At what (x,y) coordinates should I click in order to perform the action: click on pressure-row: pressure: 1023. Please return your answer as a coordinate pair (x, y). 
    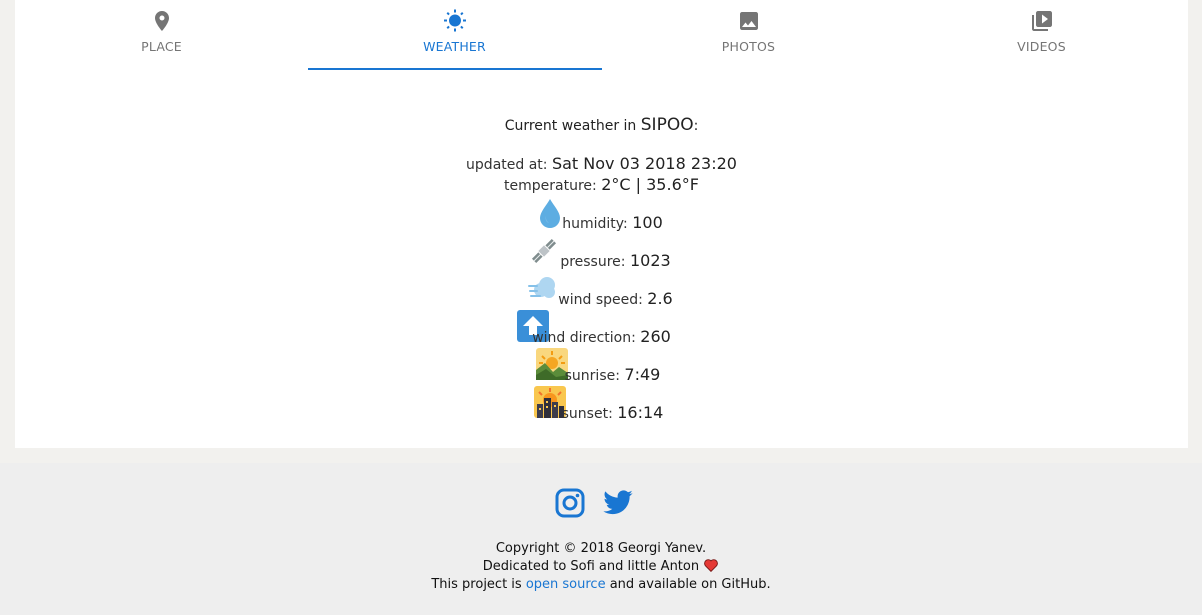
    Looking at the image, I should click on (601, 260).